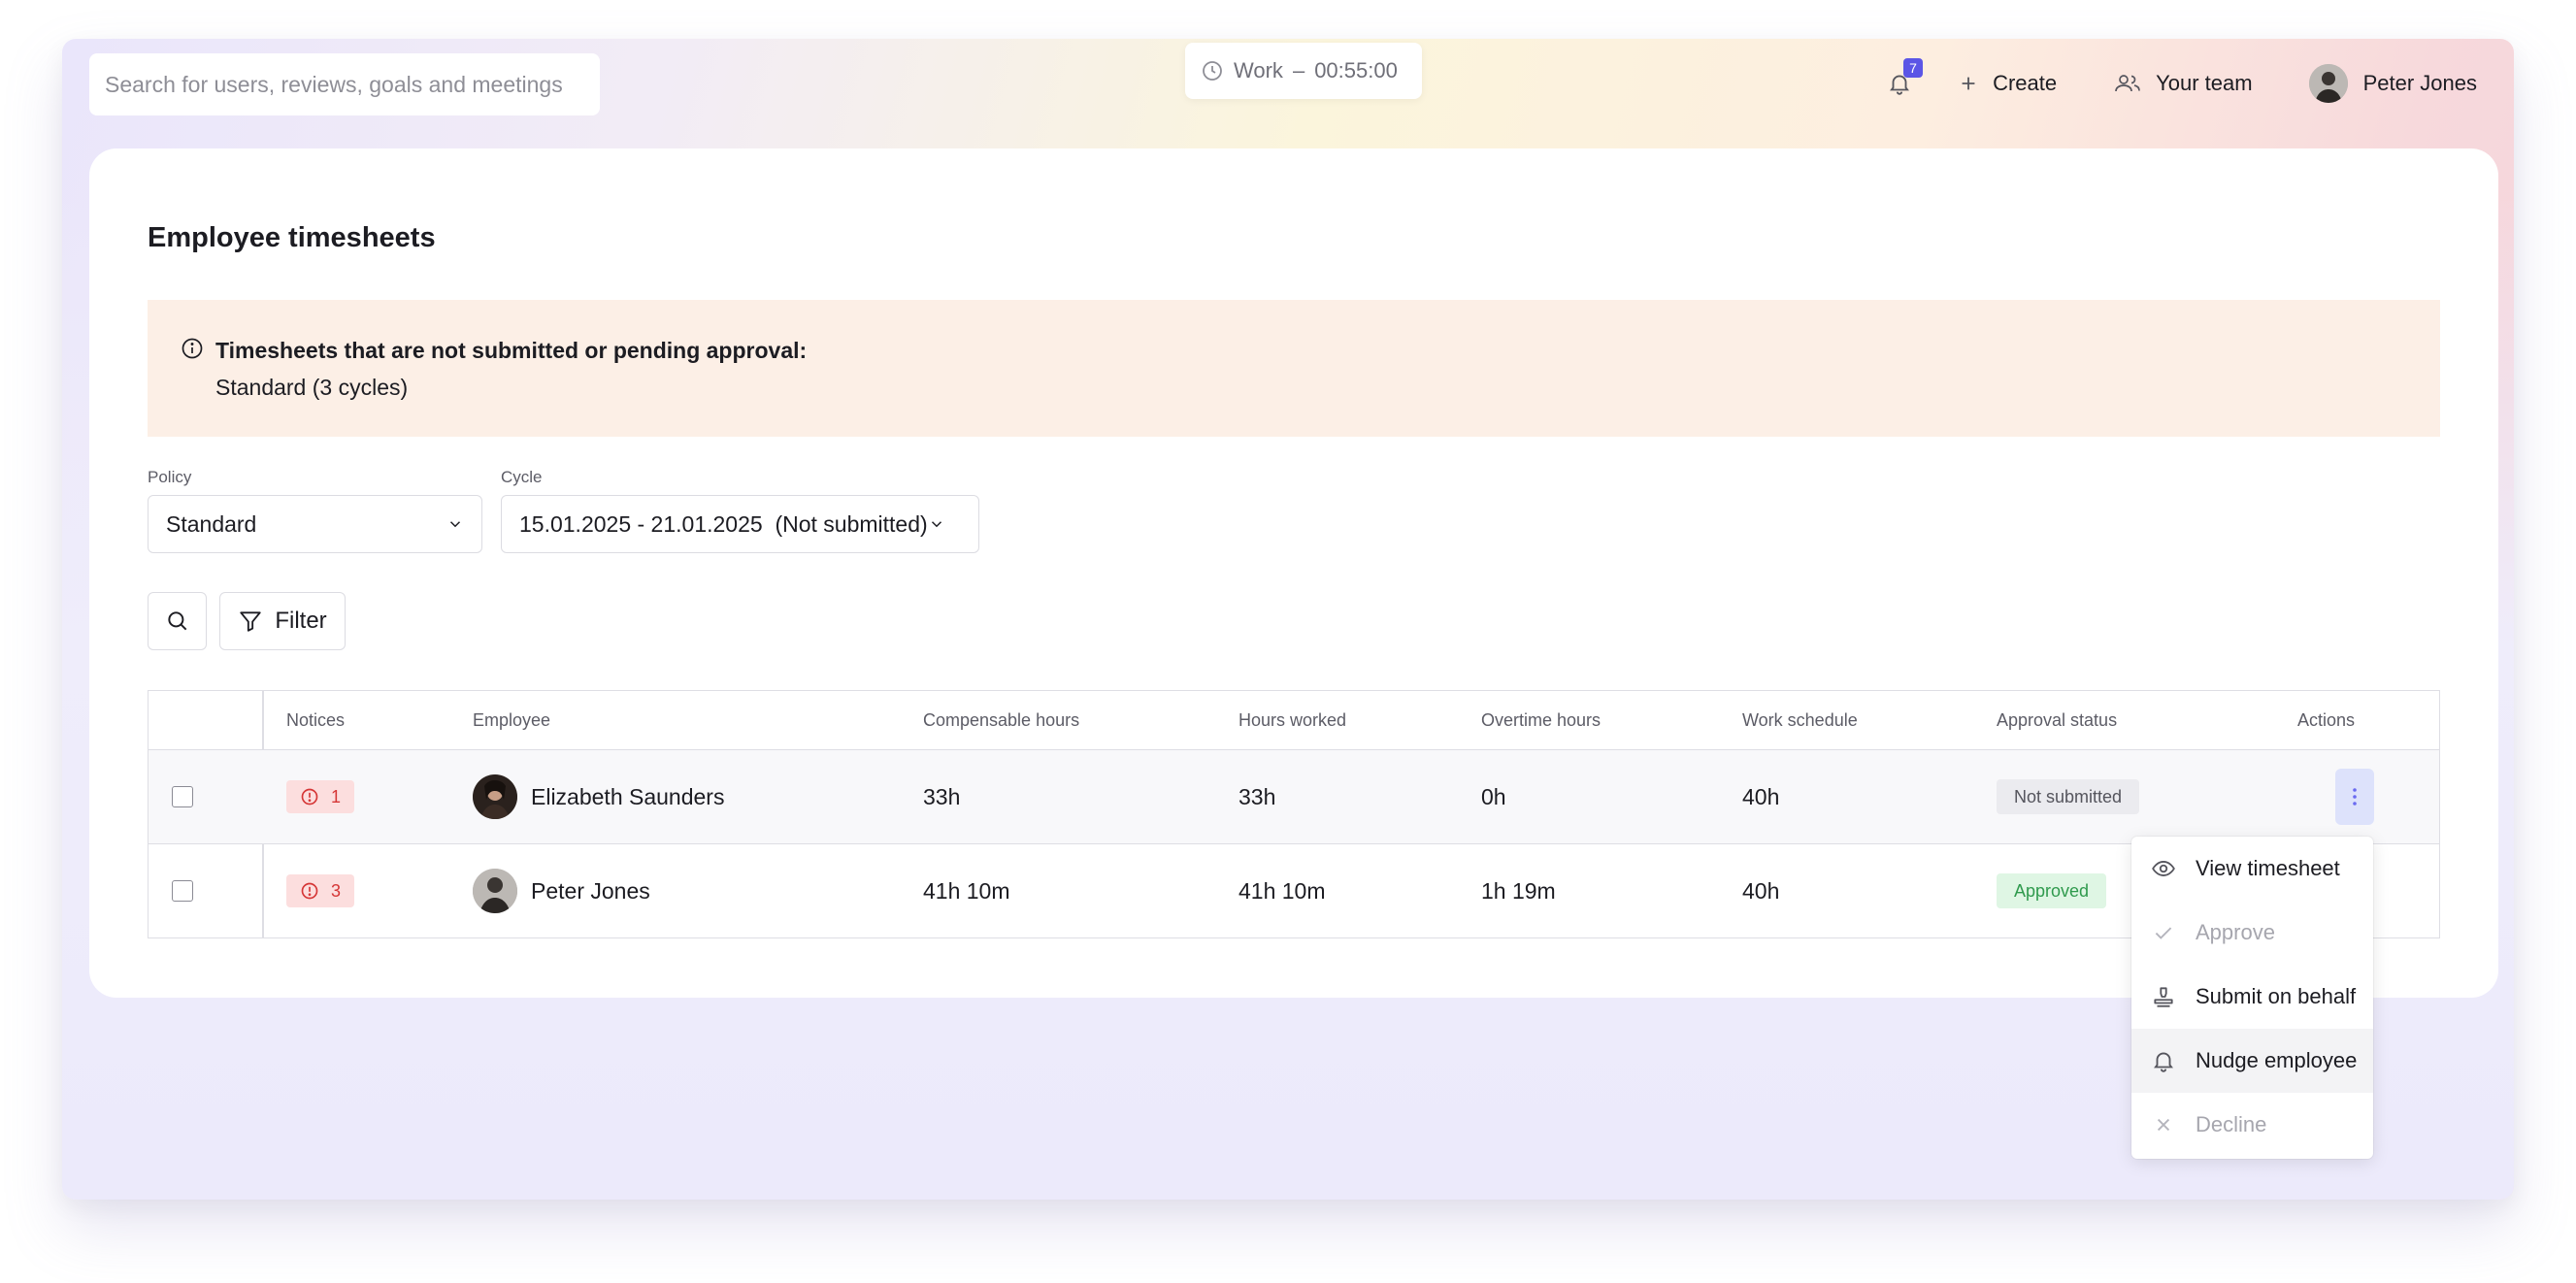 The image size is (2576, 1283). I want to click on status-badge: Approved, so click(2052, 891).